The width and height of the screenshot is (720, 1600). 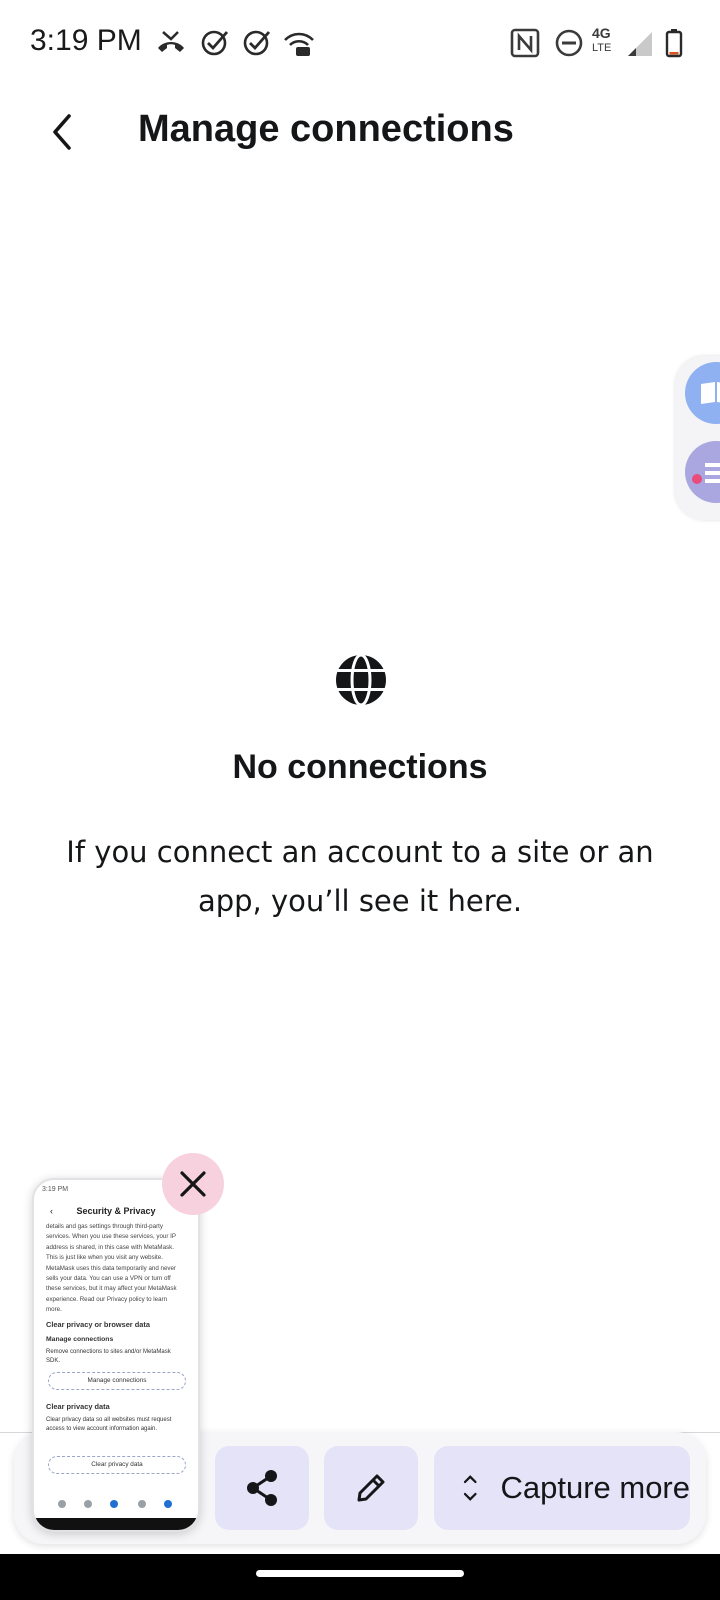 I want to click on back-button, so click(x=62, y=132).